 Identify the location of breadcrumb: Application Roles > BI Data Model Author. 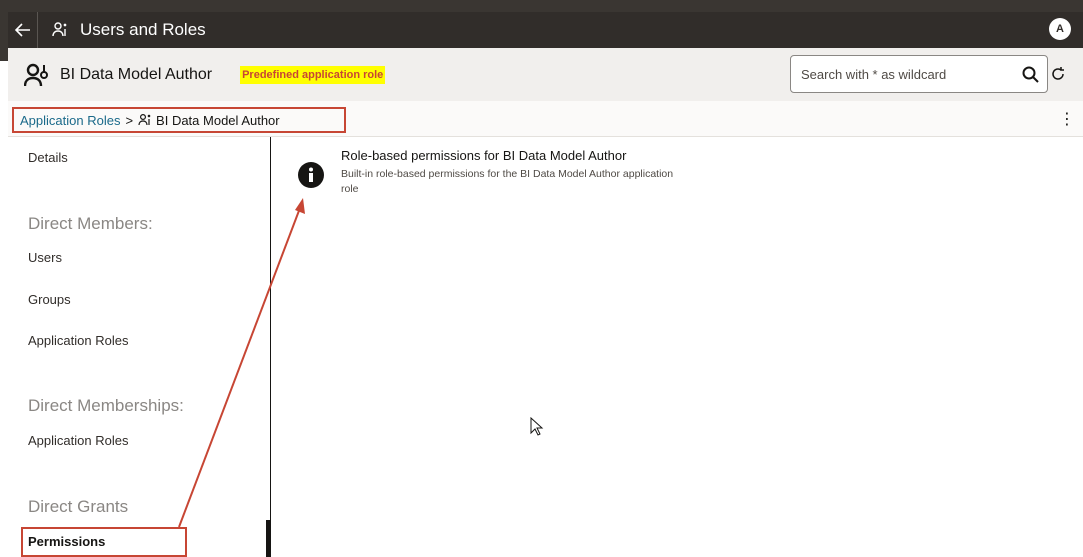
(179, 120).